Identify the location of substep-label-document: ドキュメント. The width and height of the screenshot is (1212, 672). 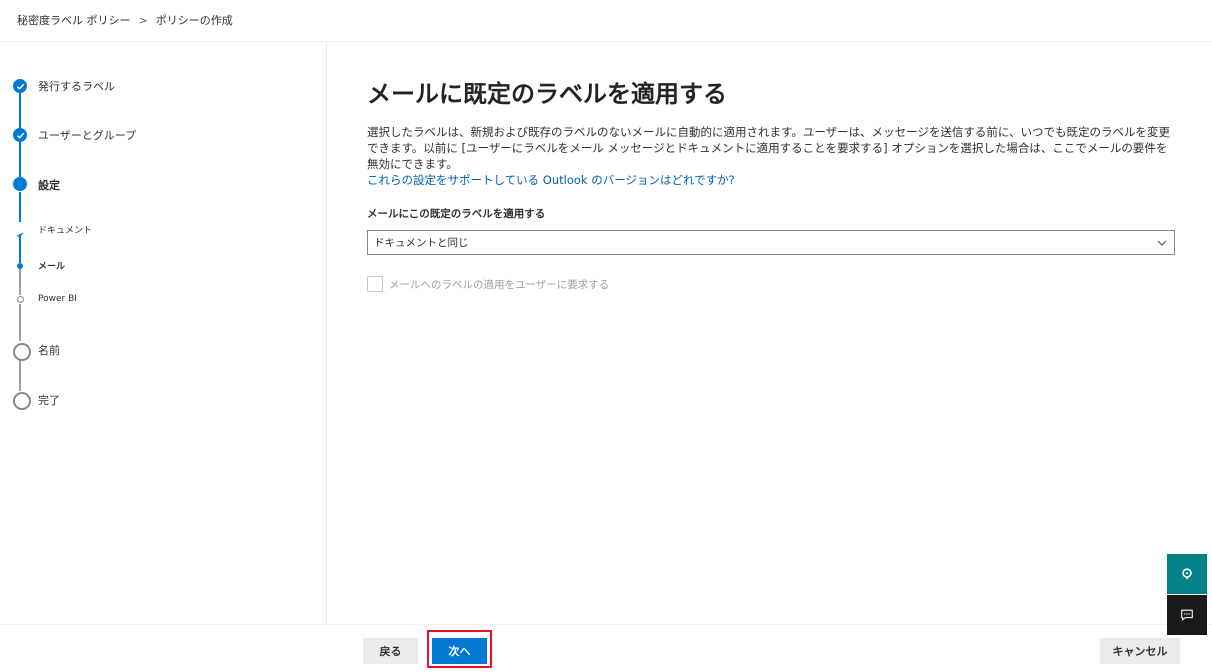
(65, 229).